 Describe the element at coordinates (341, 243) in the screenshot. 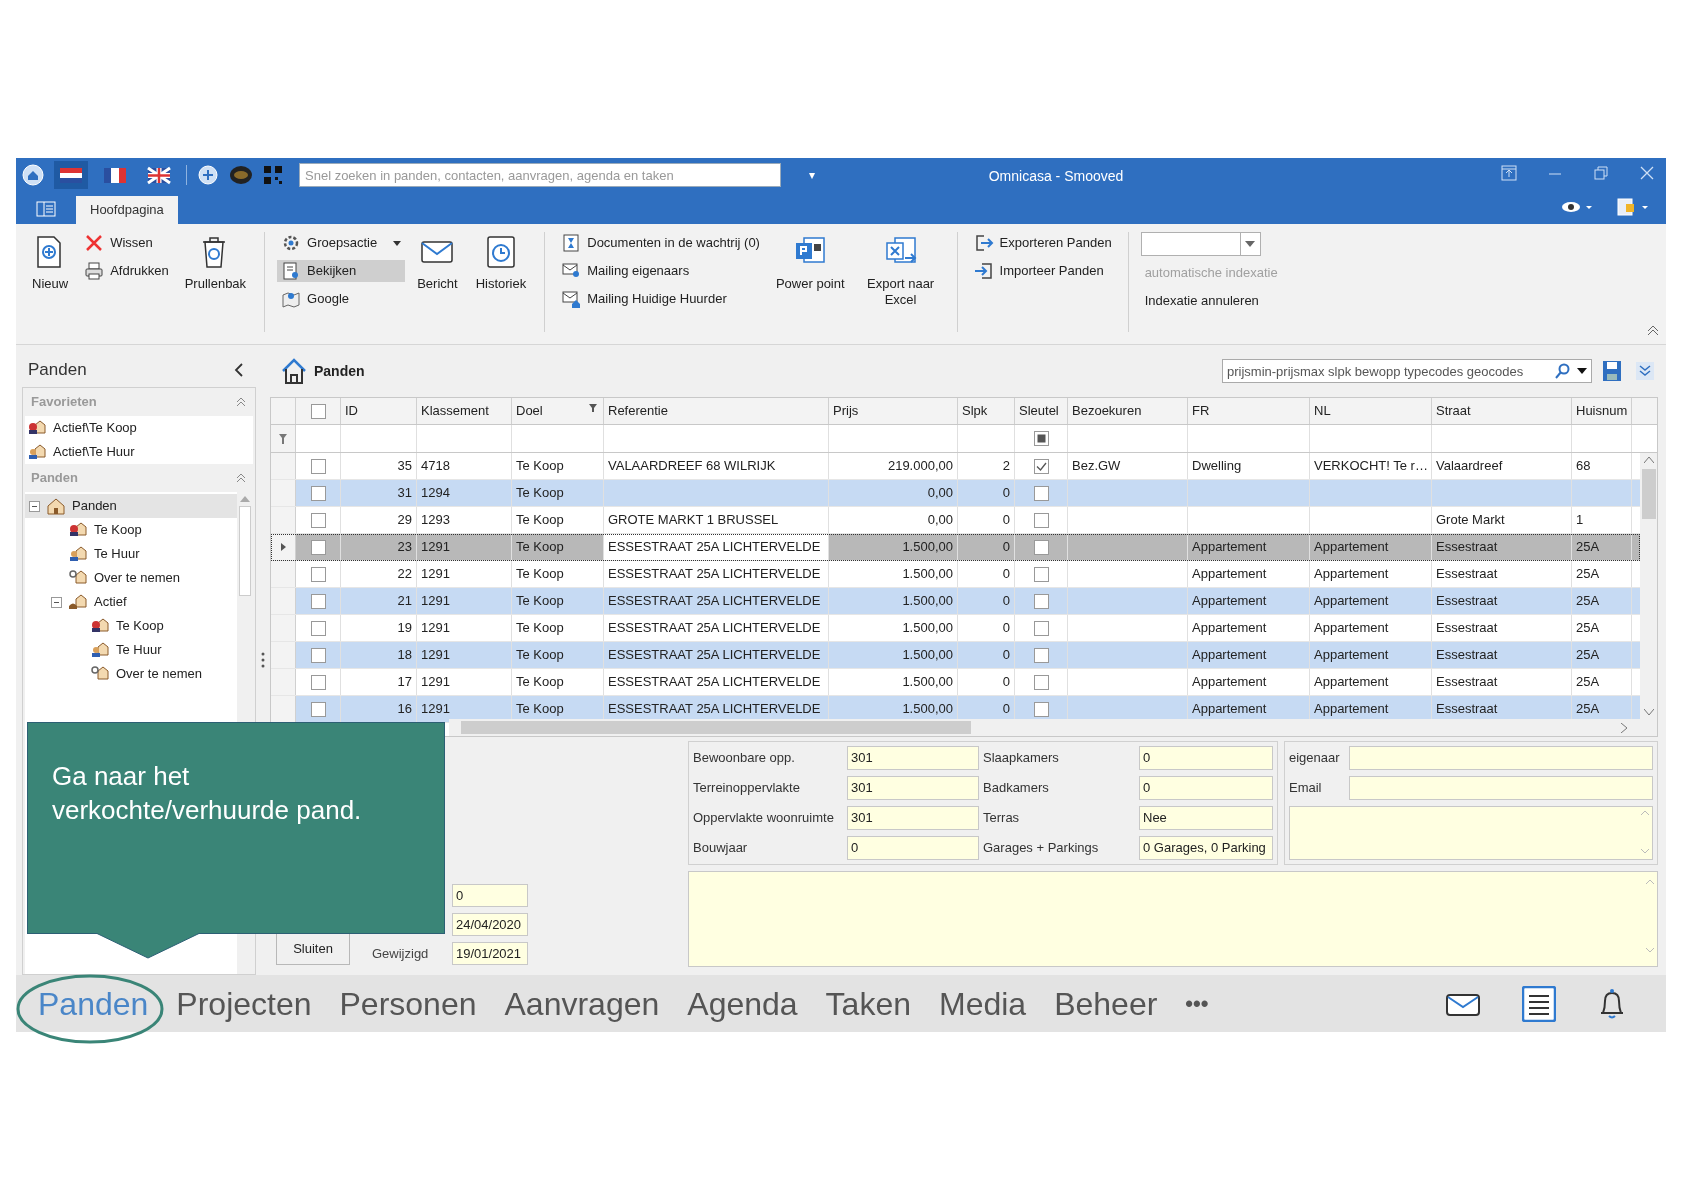

I see `ribbon-button: Groepsactie` at that location.